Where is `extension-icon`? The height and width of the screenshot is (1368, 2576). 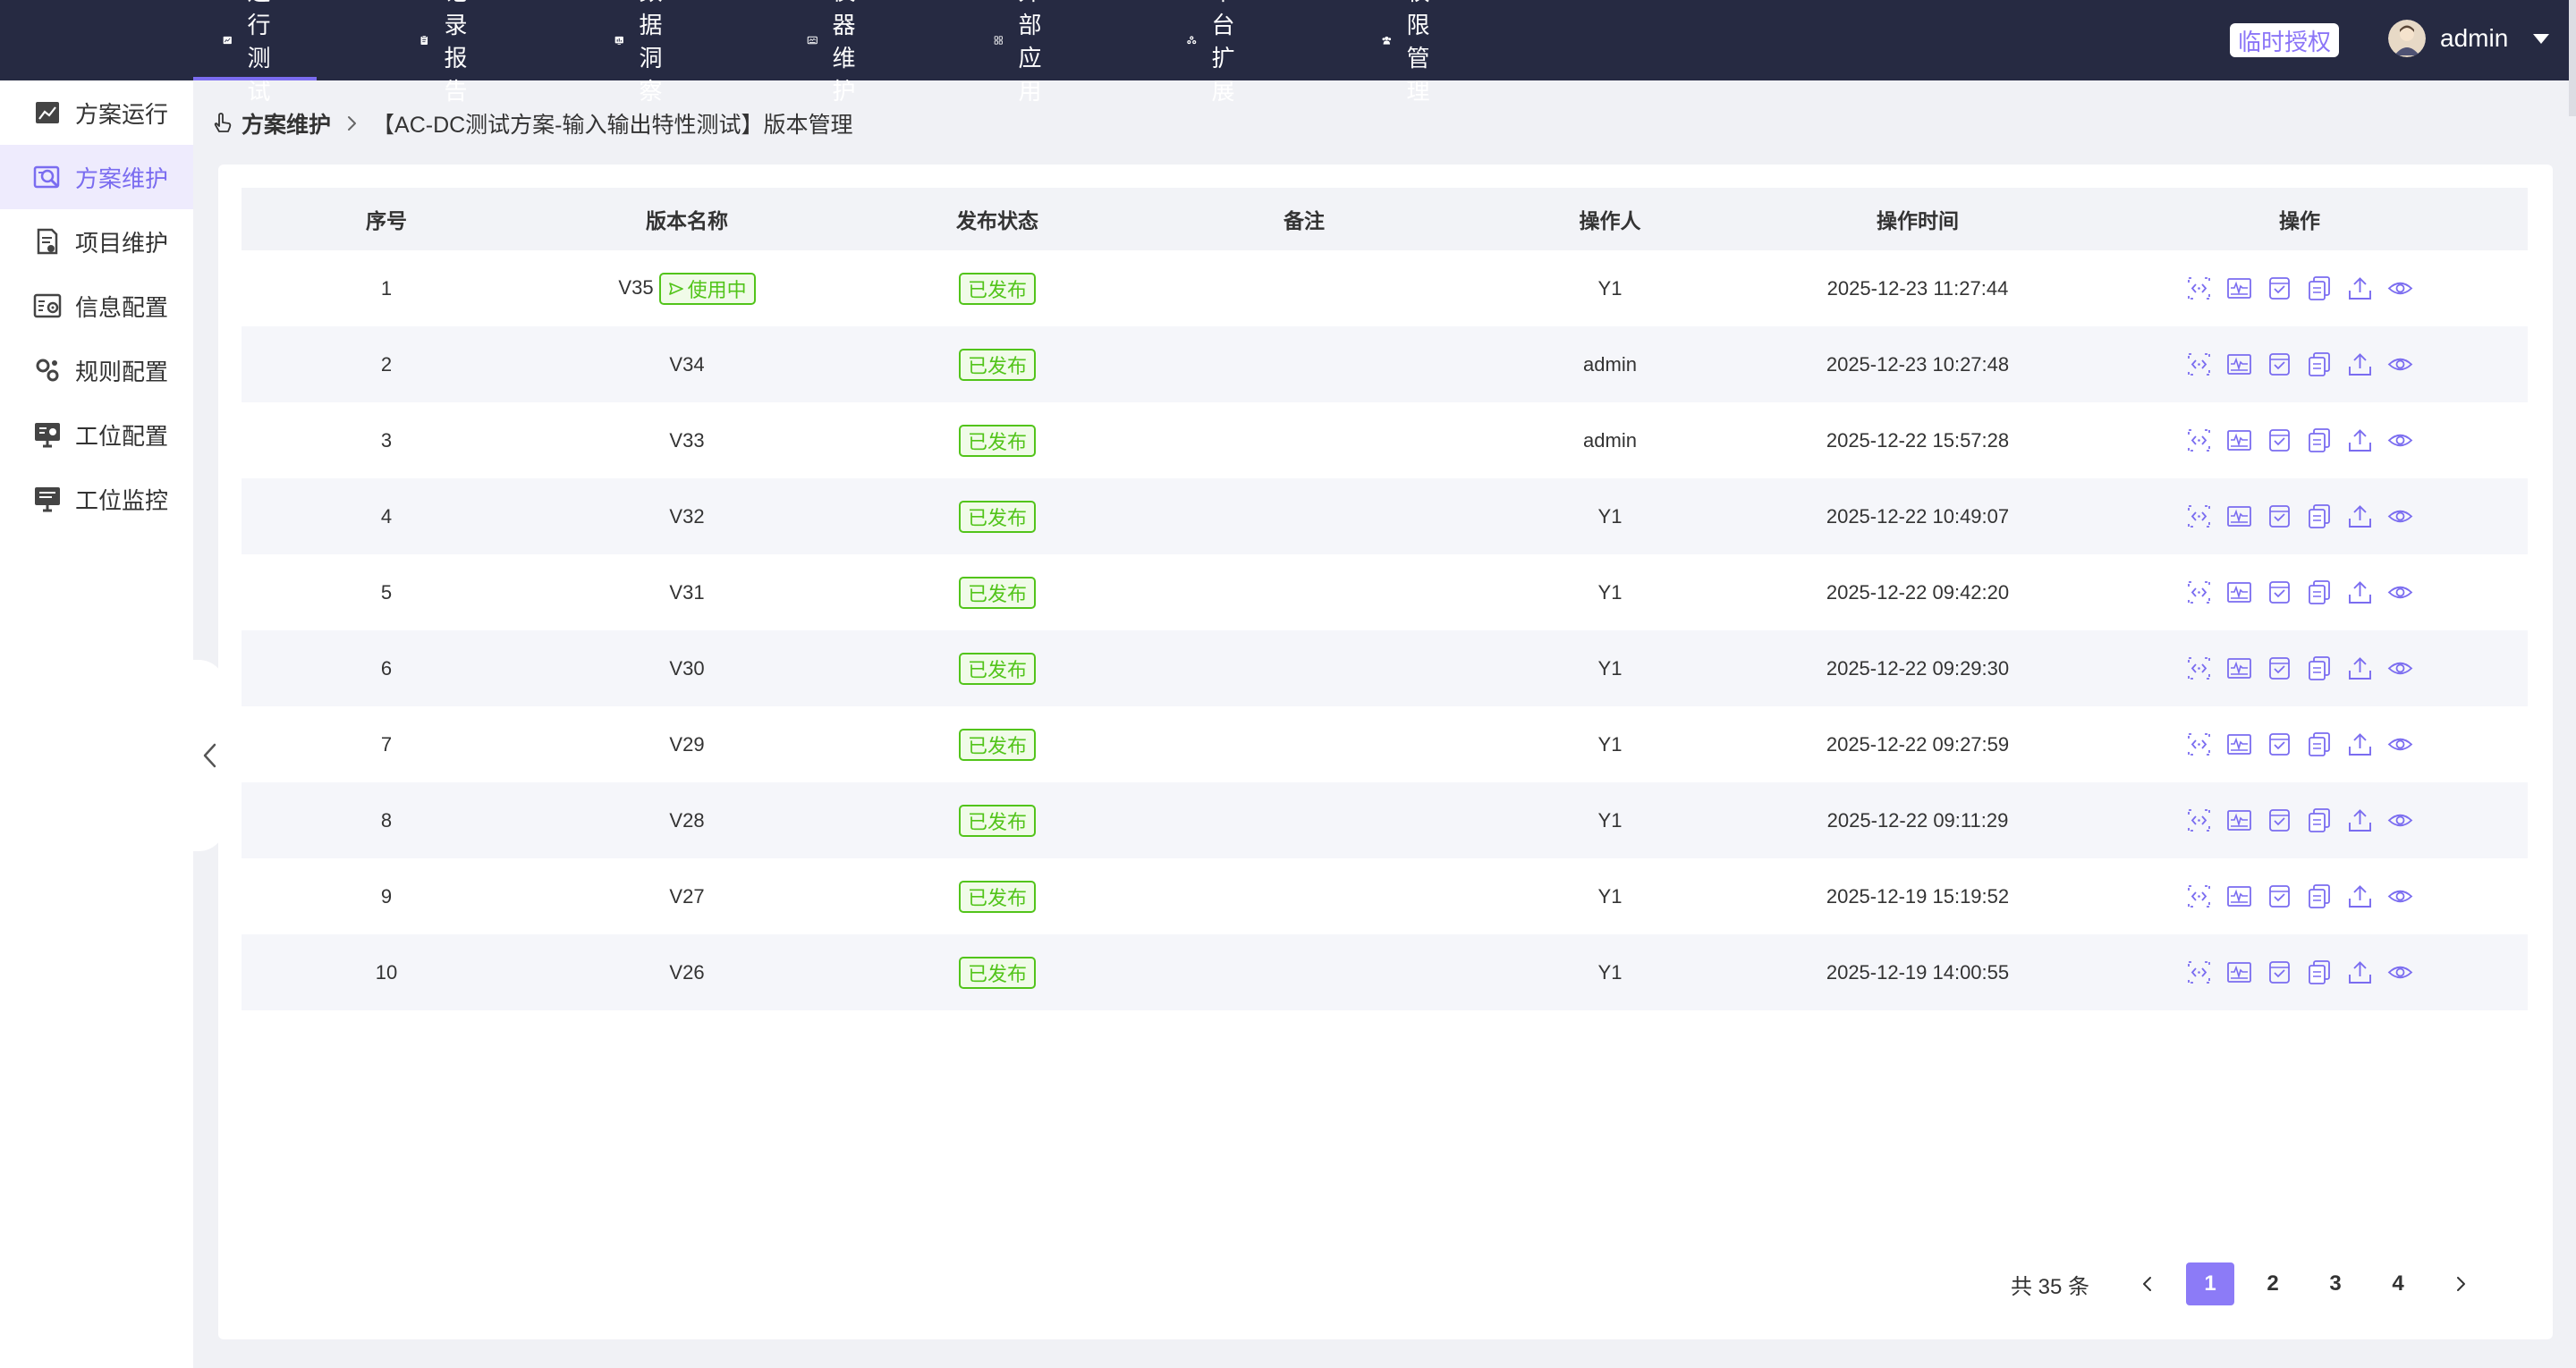 extension-icon is located at coordinates (1192, 41).